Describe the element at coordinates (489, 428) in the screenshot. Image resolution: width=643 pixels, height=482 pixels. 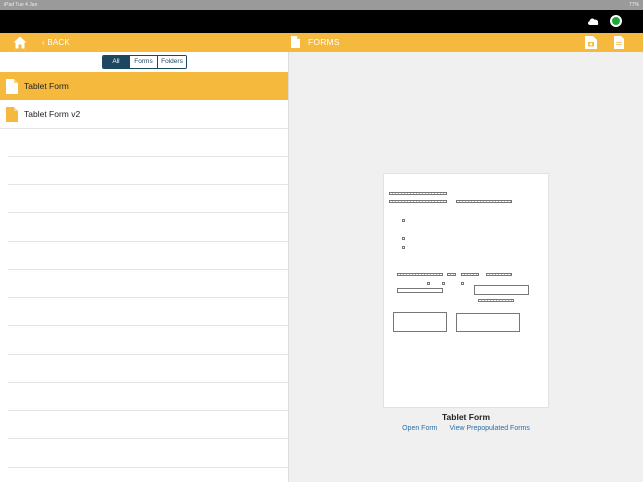
I see `view-prepopulated-forms-link: View Prepopulated Forms` at that location.